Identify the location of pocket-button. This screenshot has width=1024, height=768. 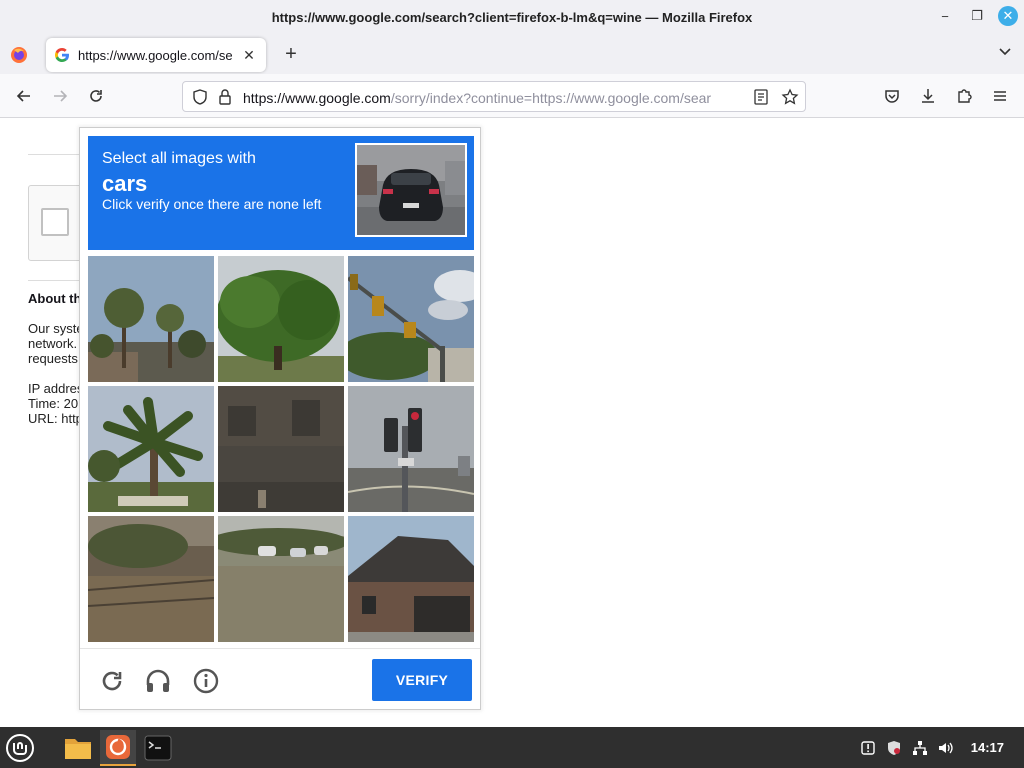
(892, 96).